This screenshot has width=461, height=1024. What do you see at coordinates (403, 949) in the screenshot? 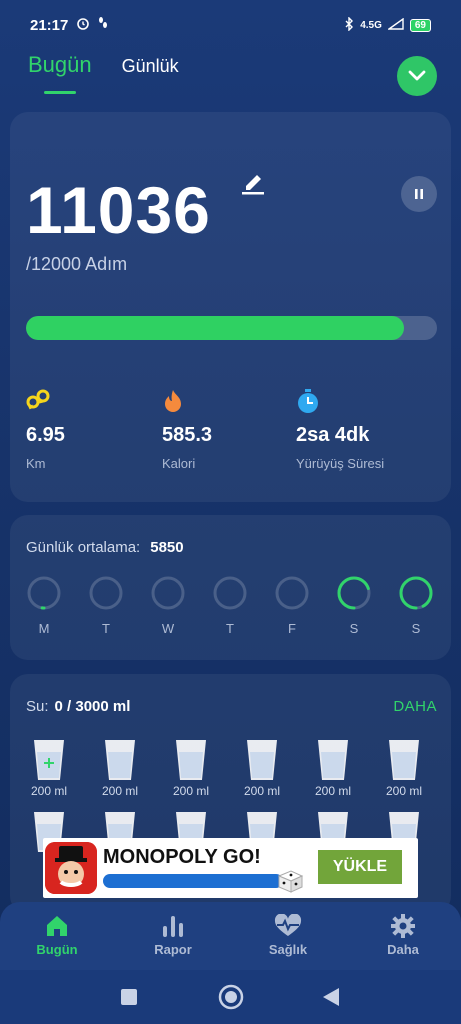
I see `nav-more-label: Daha` at bounding box center [403, 949].